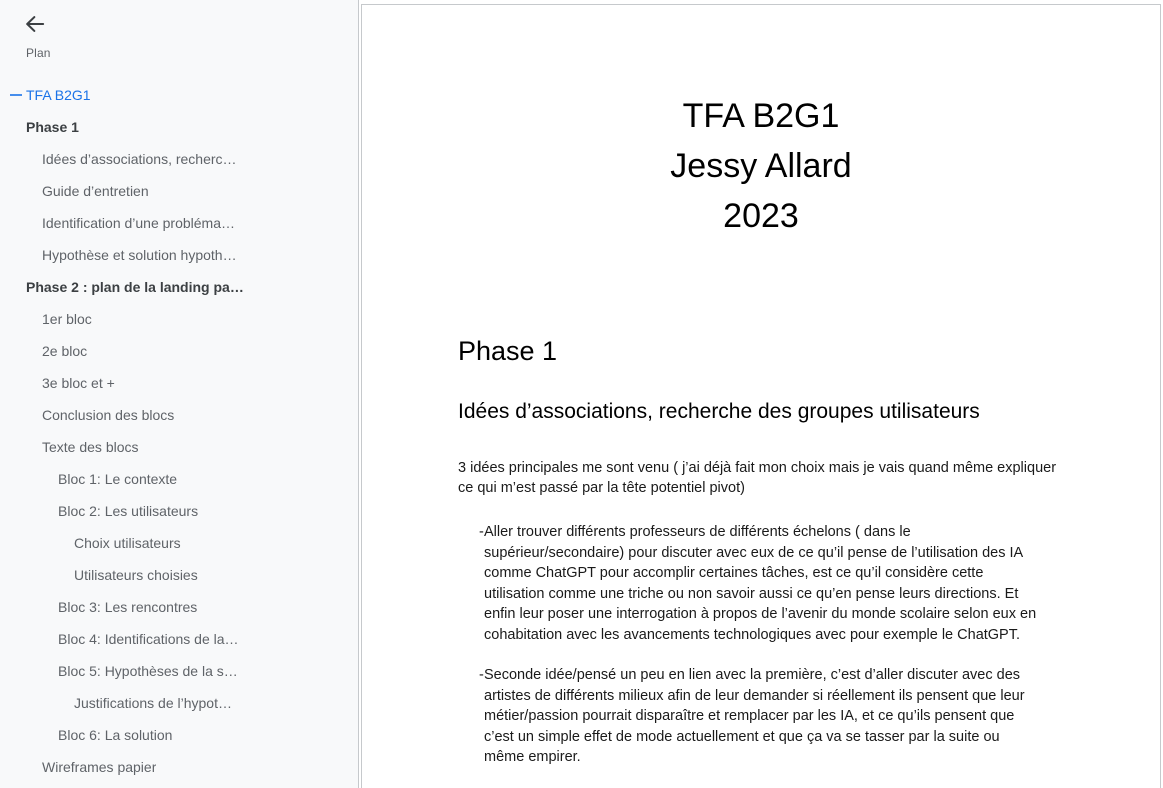  What do you see at coordinates (179, 191) in the screenshot?
I see `outline-item: Guide d’entretien` at bounding box center [179, 191].